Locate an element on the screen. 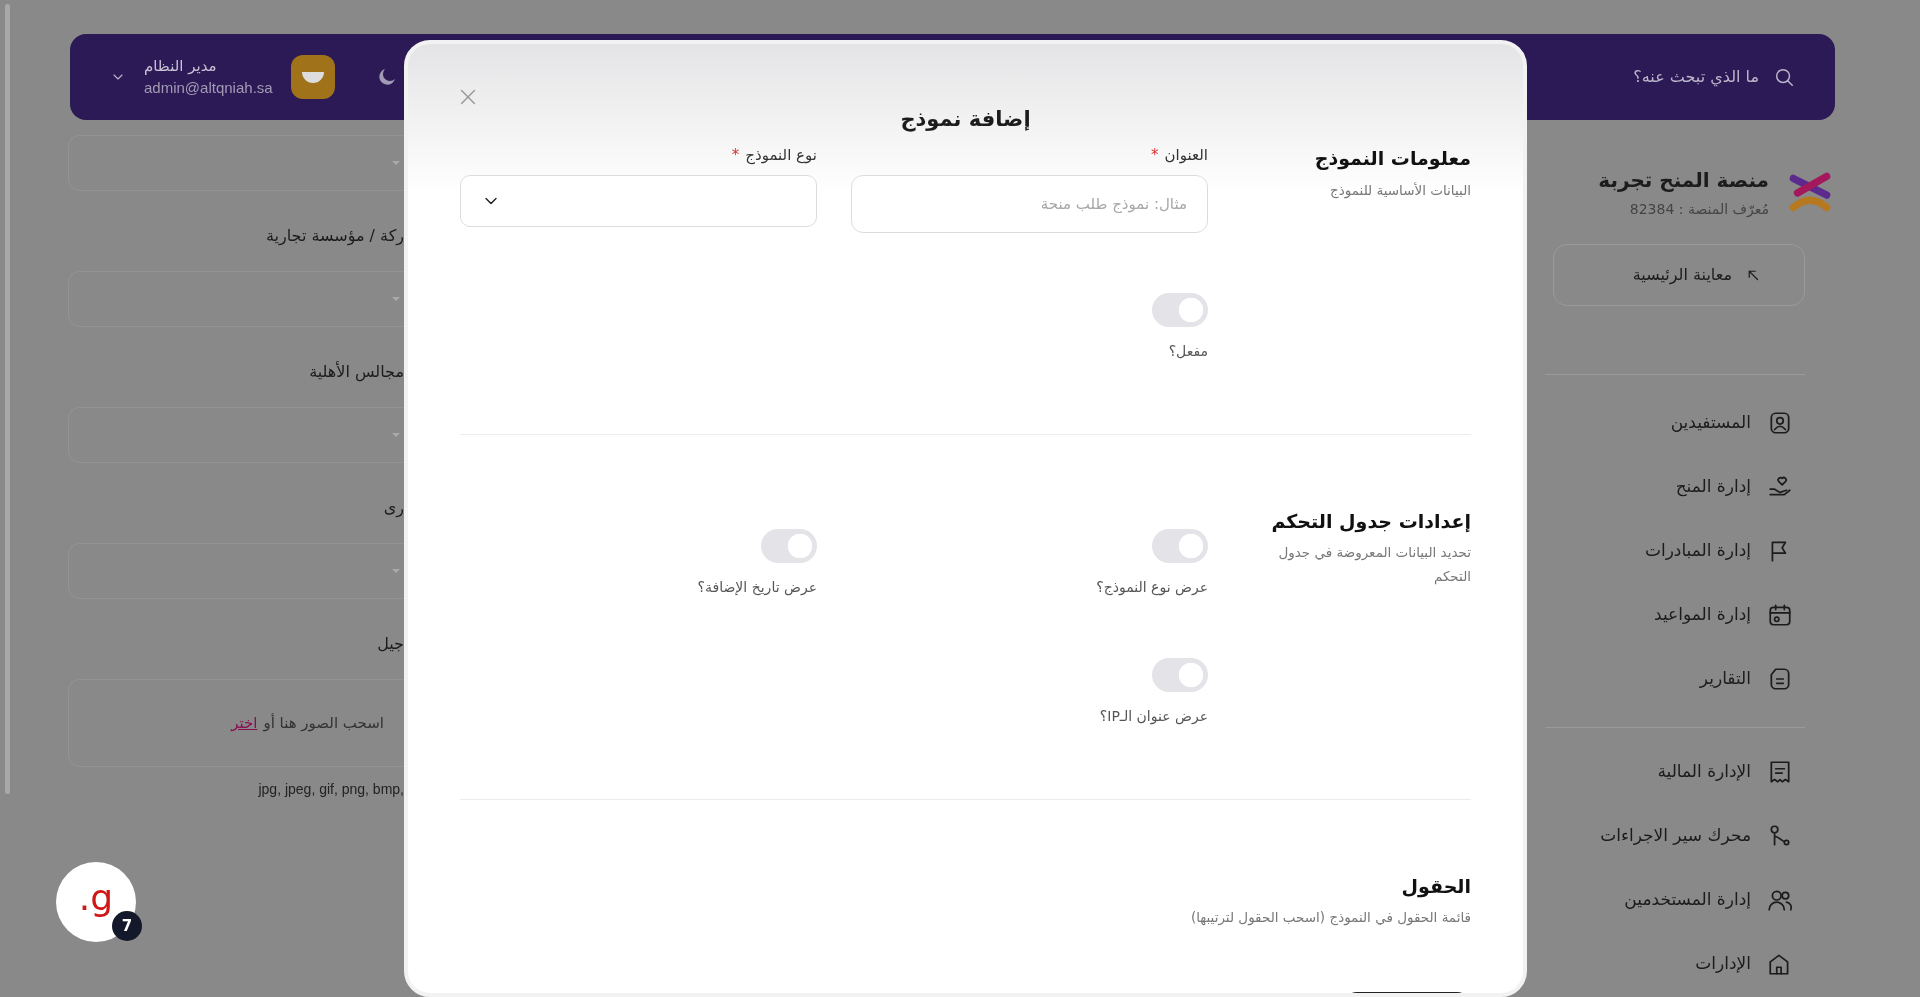 Image resolution: width=1920 pixels, height=997 pixels. sidebar-item: المستفيدين is located at coordinates (1675, 423).